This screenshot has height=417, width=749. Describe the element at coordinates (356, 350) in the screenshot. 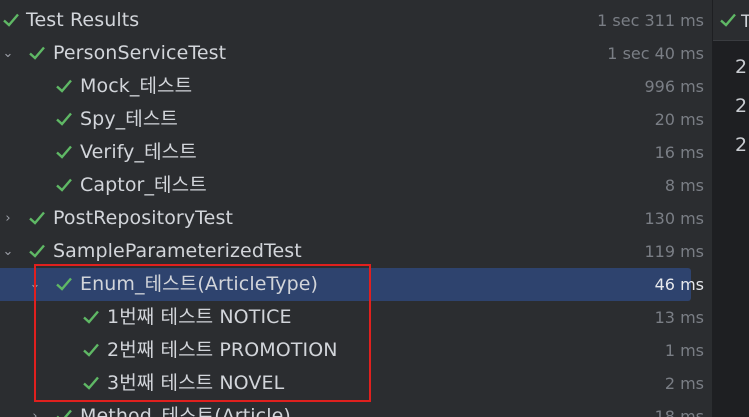

I see `tree-row-promotion: 2번째 테스트 PROMOTION 1 ms` at that location.